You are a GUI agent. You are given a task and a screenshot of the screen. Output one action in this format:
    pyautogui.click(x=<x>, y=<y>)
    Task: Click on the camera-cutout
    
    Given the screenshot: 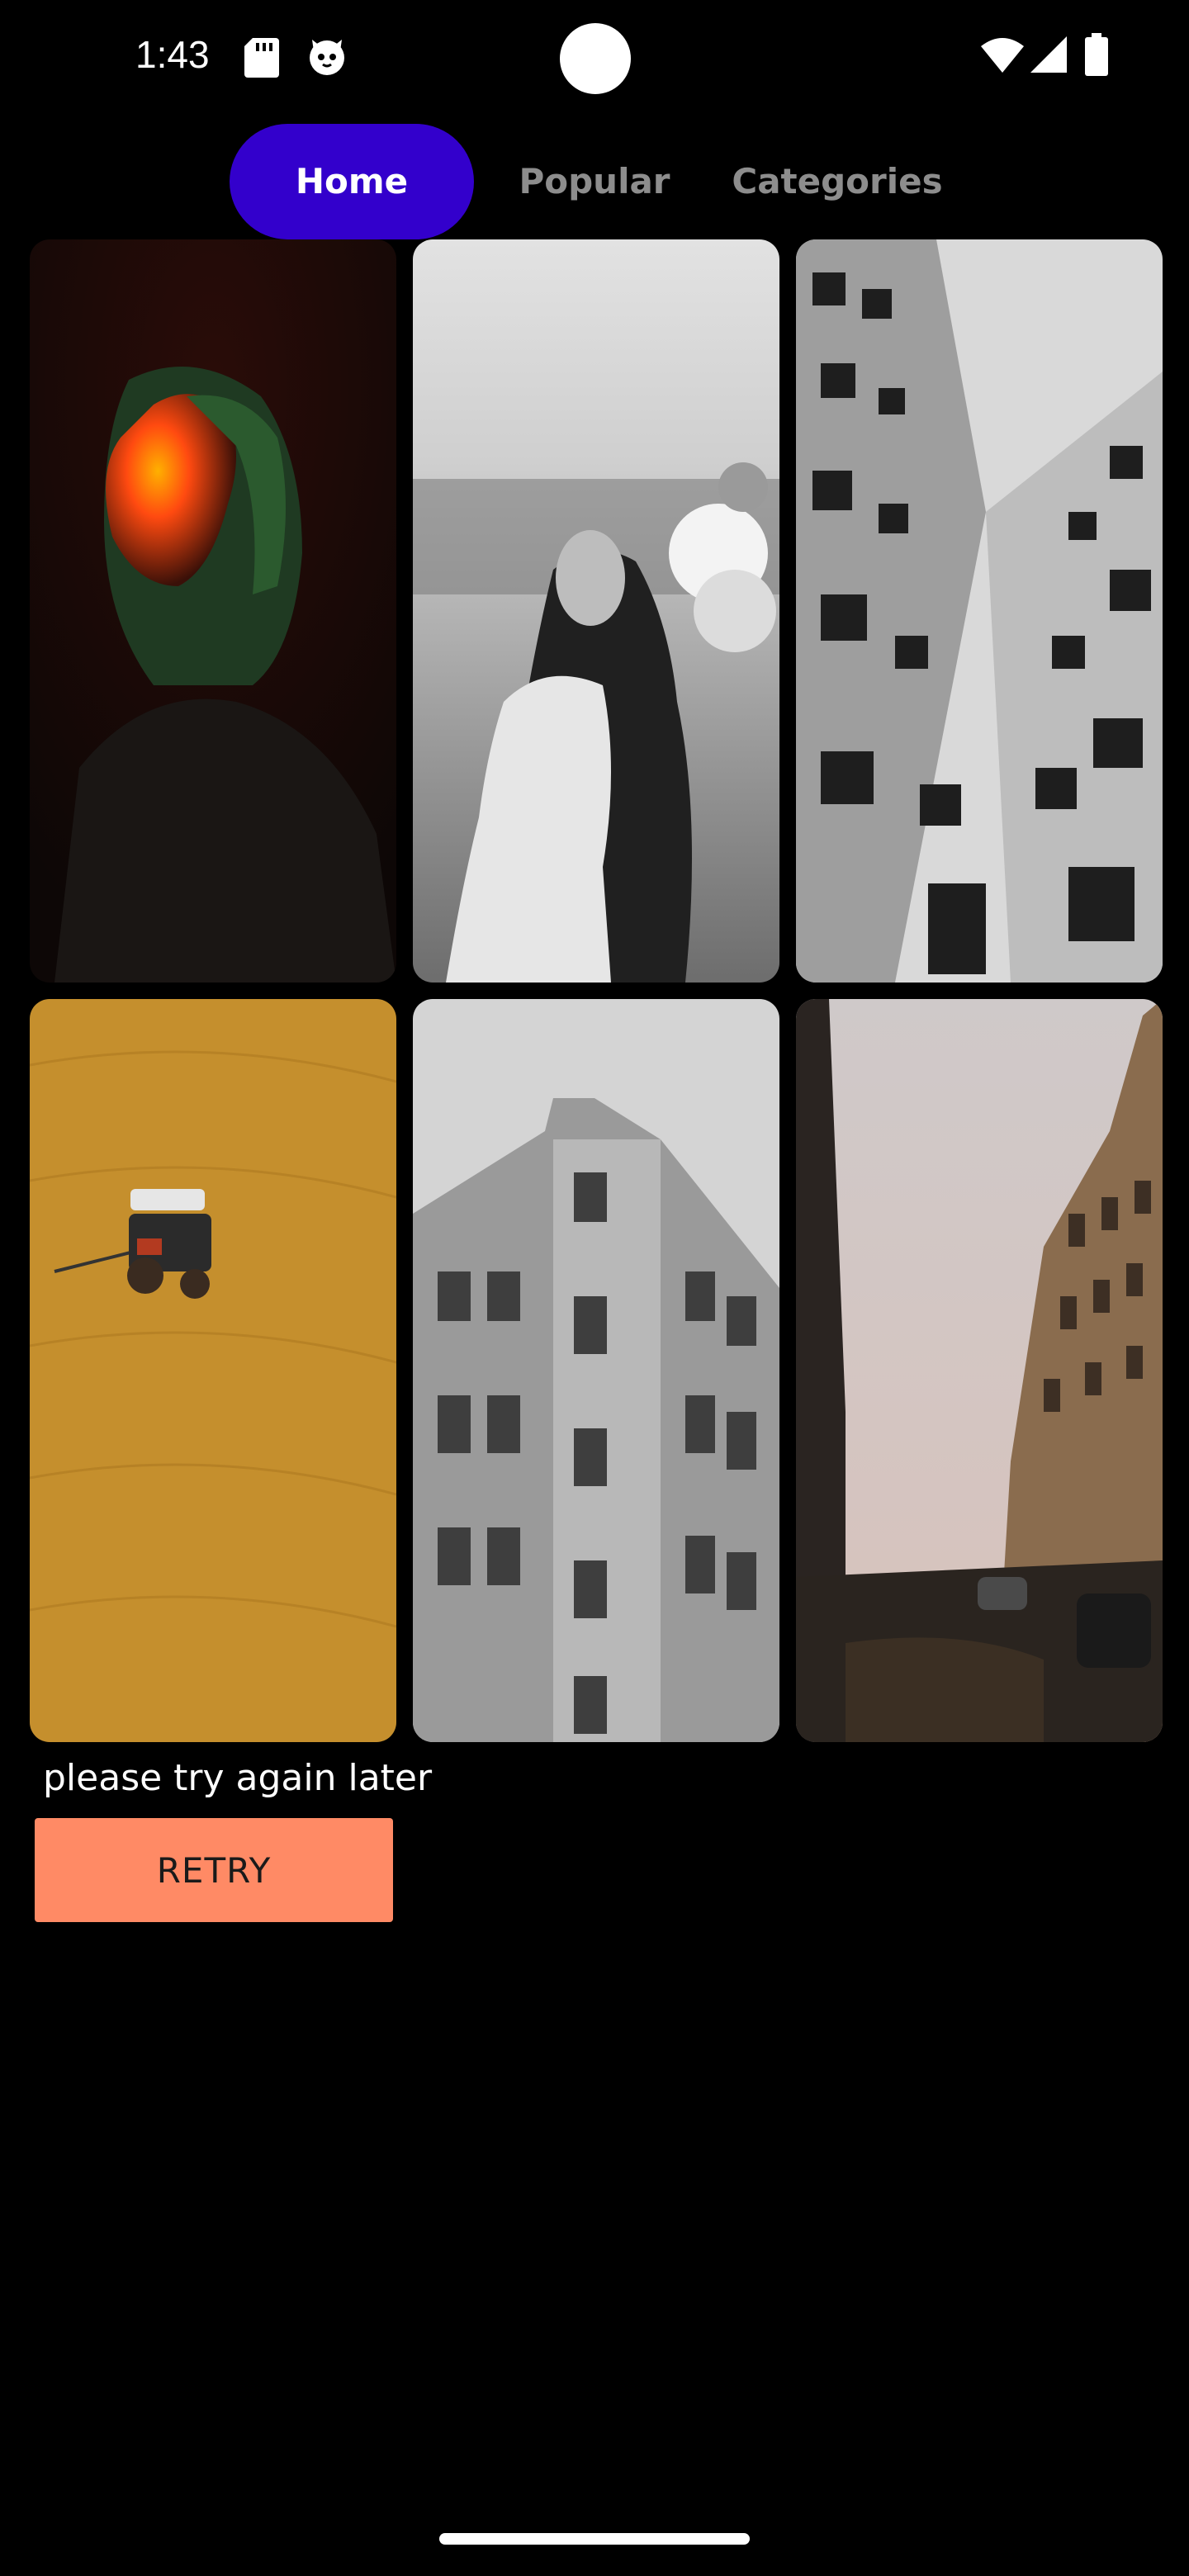 What is the action you would take?
    pyautogui.click(x=595, y=58)
    